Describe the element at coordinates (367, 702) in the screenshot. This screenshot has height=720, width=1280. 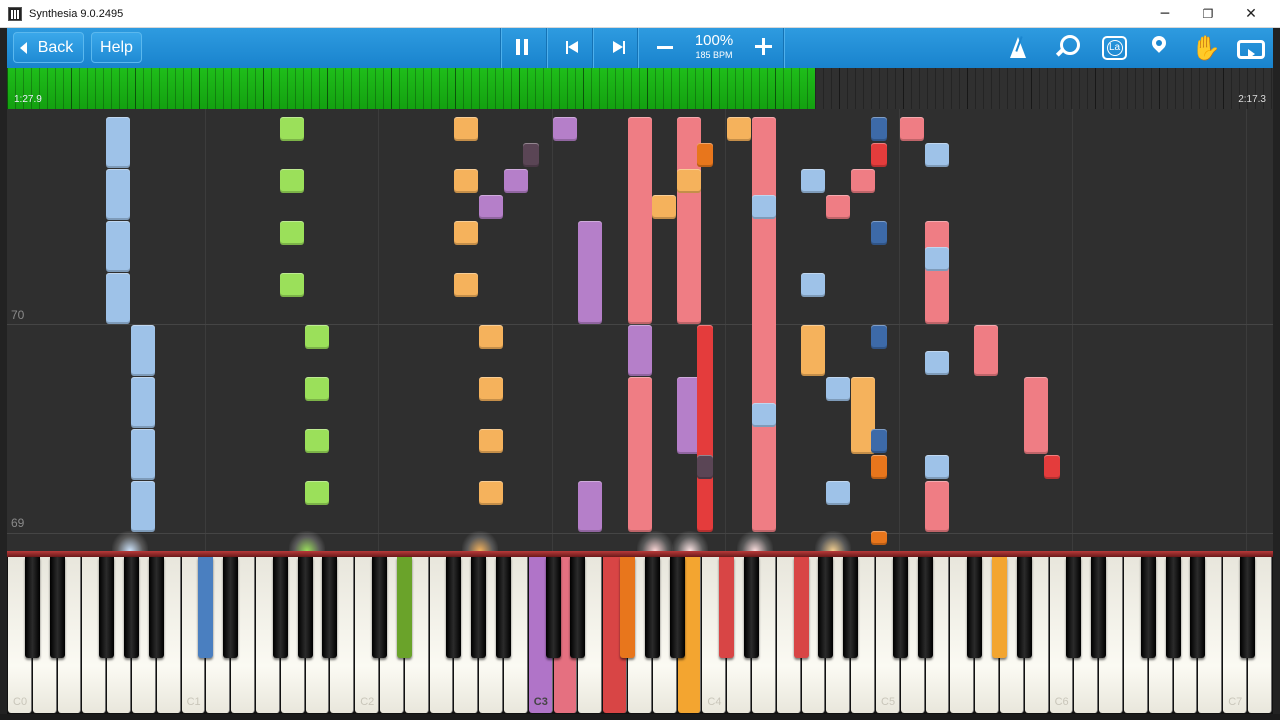
I see `octave-label: C2` at that location.